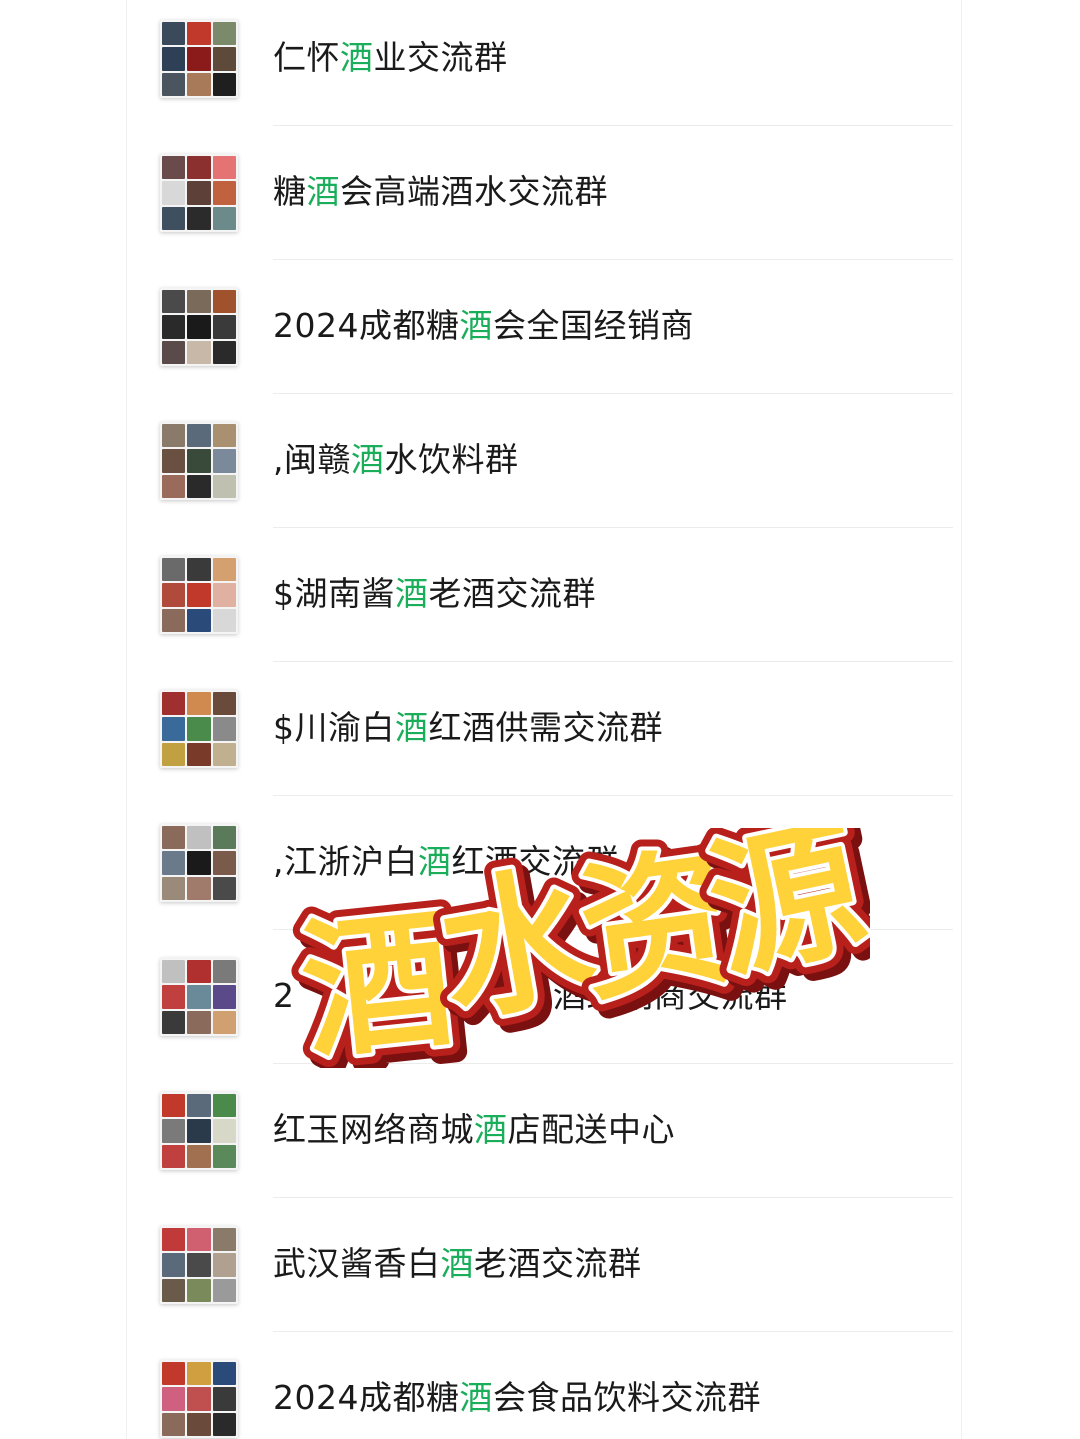 Image resolution: width=1080 pixels, height=1439 pixels. What do you see at coordinates (345, 861) in the screenshot?
I see `group-name-prefix: ,江浙沪白` at bounding box center [345, 861].